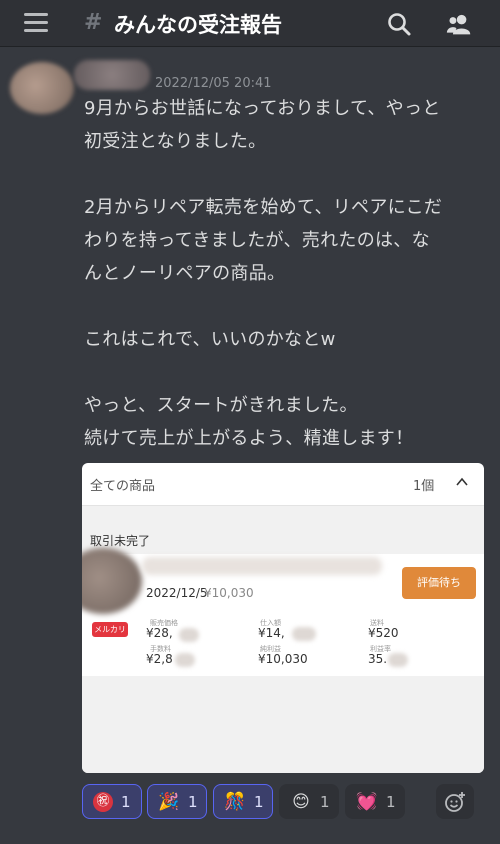 The image size is (500, 844). Describe the element at coordinates (185, 273) in the screenshot. I see `message-line: んとノーリペアの商品。` at that location.